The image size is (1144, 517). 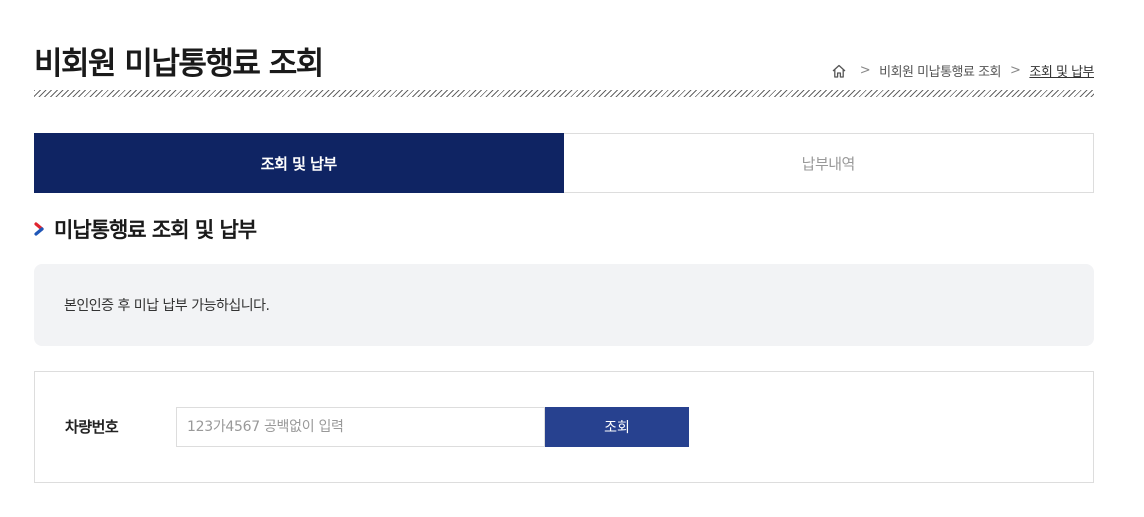 I want to click on breadcrumb-item-unpaid-toll: 비회원 미납통행료 조회, so click(x=940, y=70).